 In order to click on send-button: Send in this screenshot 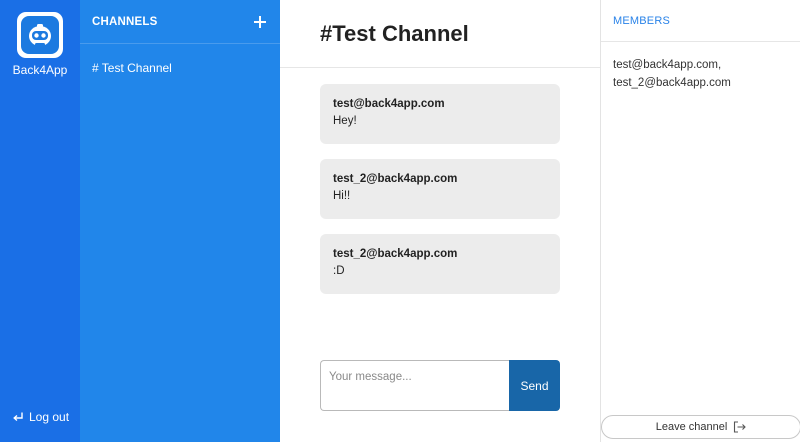, I will do `click(534, 385)`.